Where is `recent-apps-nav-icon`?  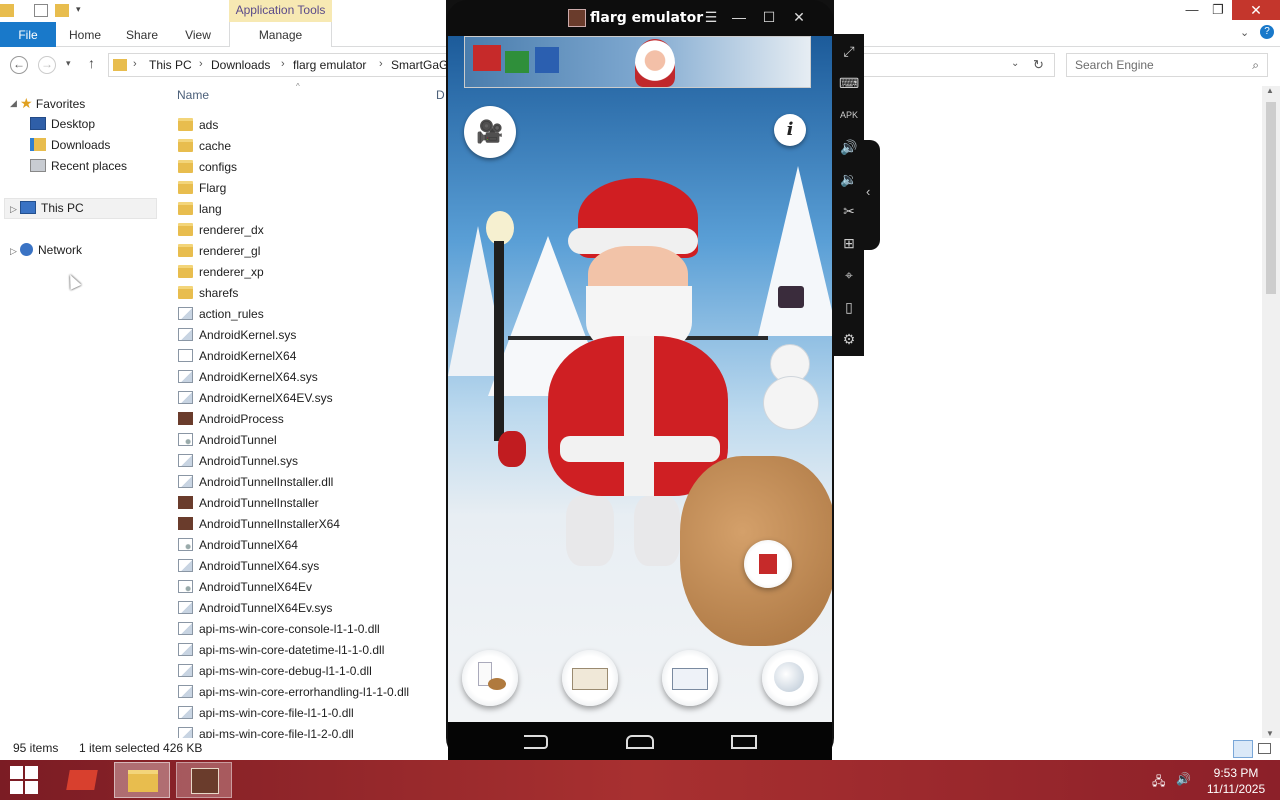
recent-apps-nav-icon is located at coordinates (744, 742).